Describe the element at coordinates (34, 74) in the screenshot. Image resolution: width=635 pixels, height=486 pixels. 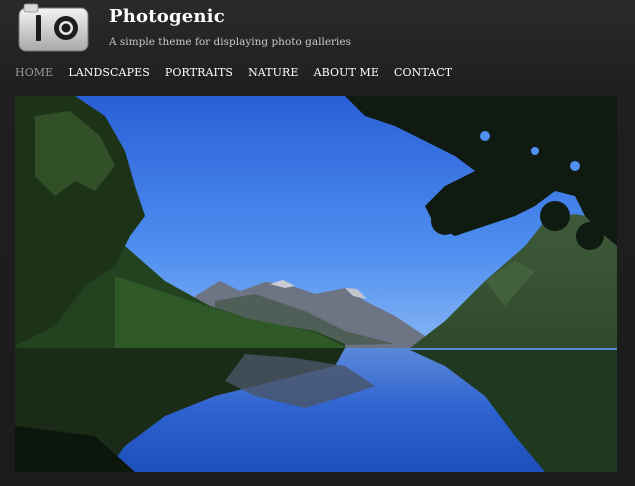
I see `nav-item-home: Home` at that location.